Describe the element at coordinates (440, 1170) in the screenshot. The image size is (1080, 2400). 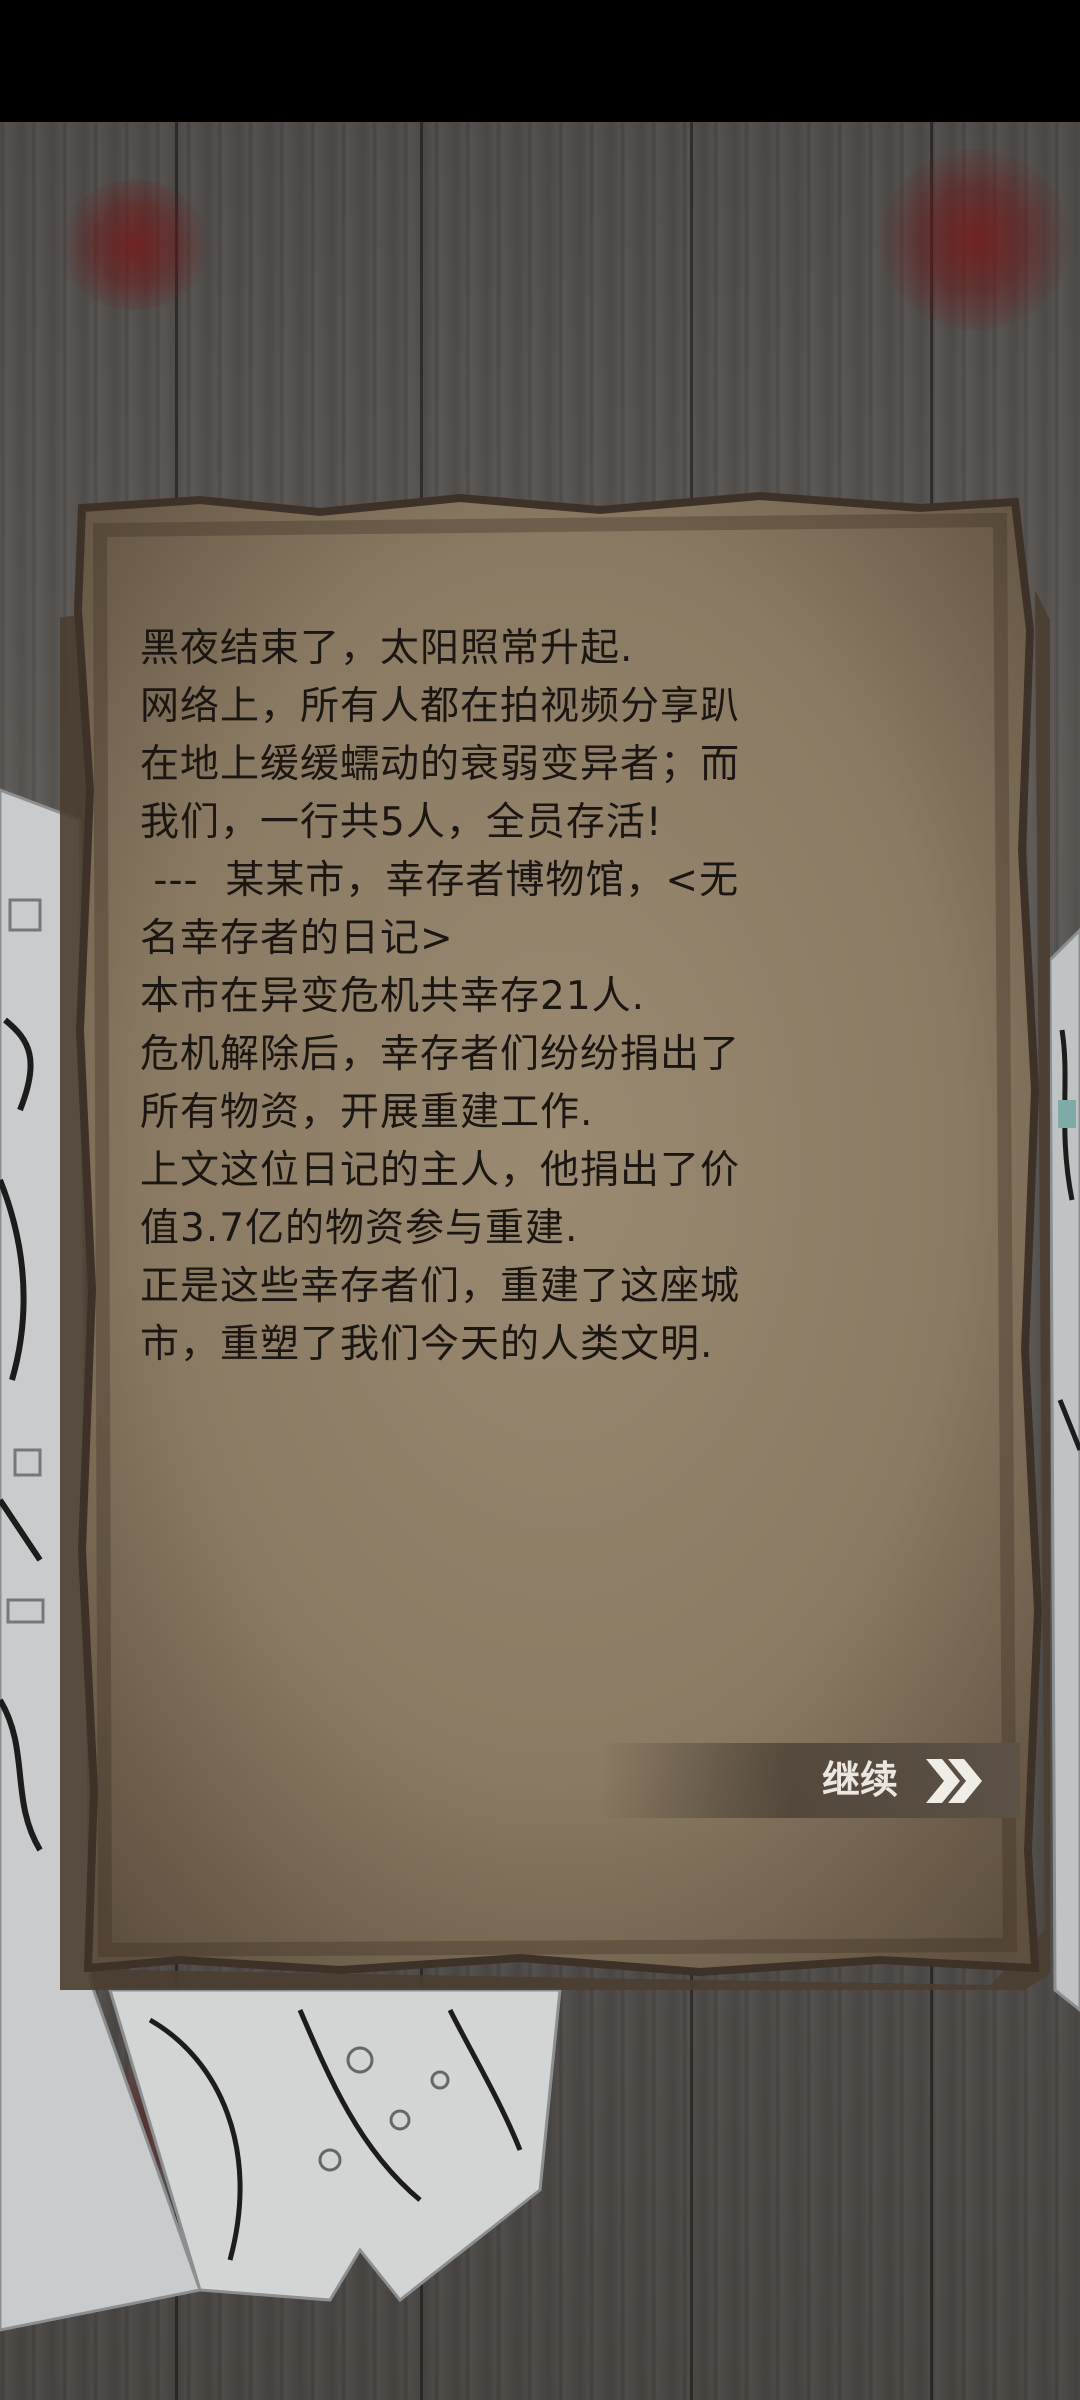
I see `diary-line: 上文这位日记的主人，他捐出了价` at that location.